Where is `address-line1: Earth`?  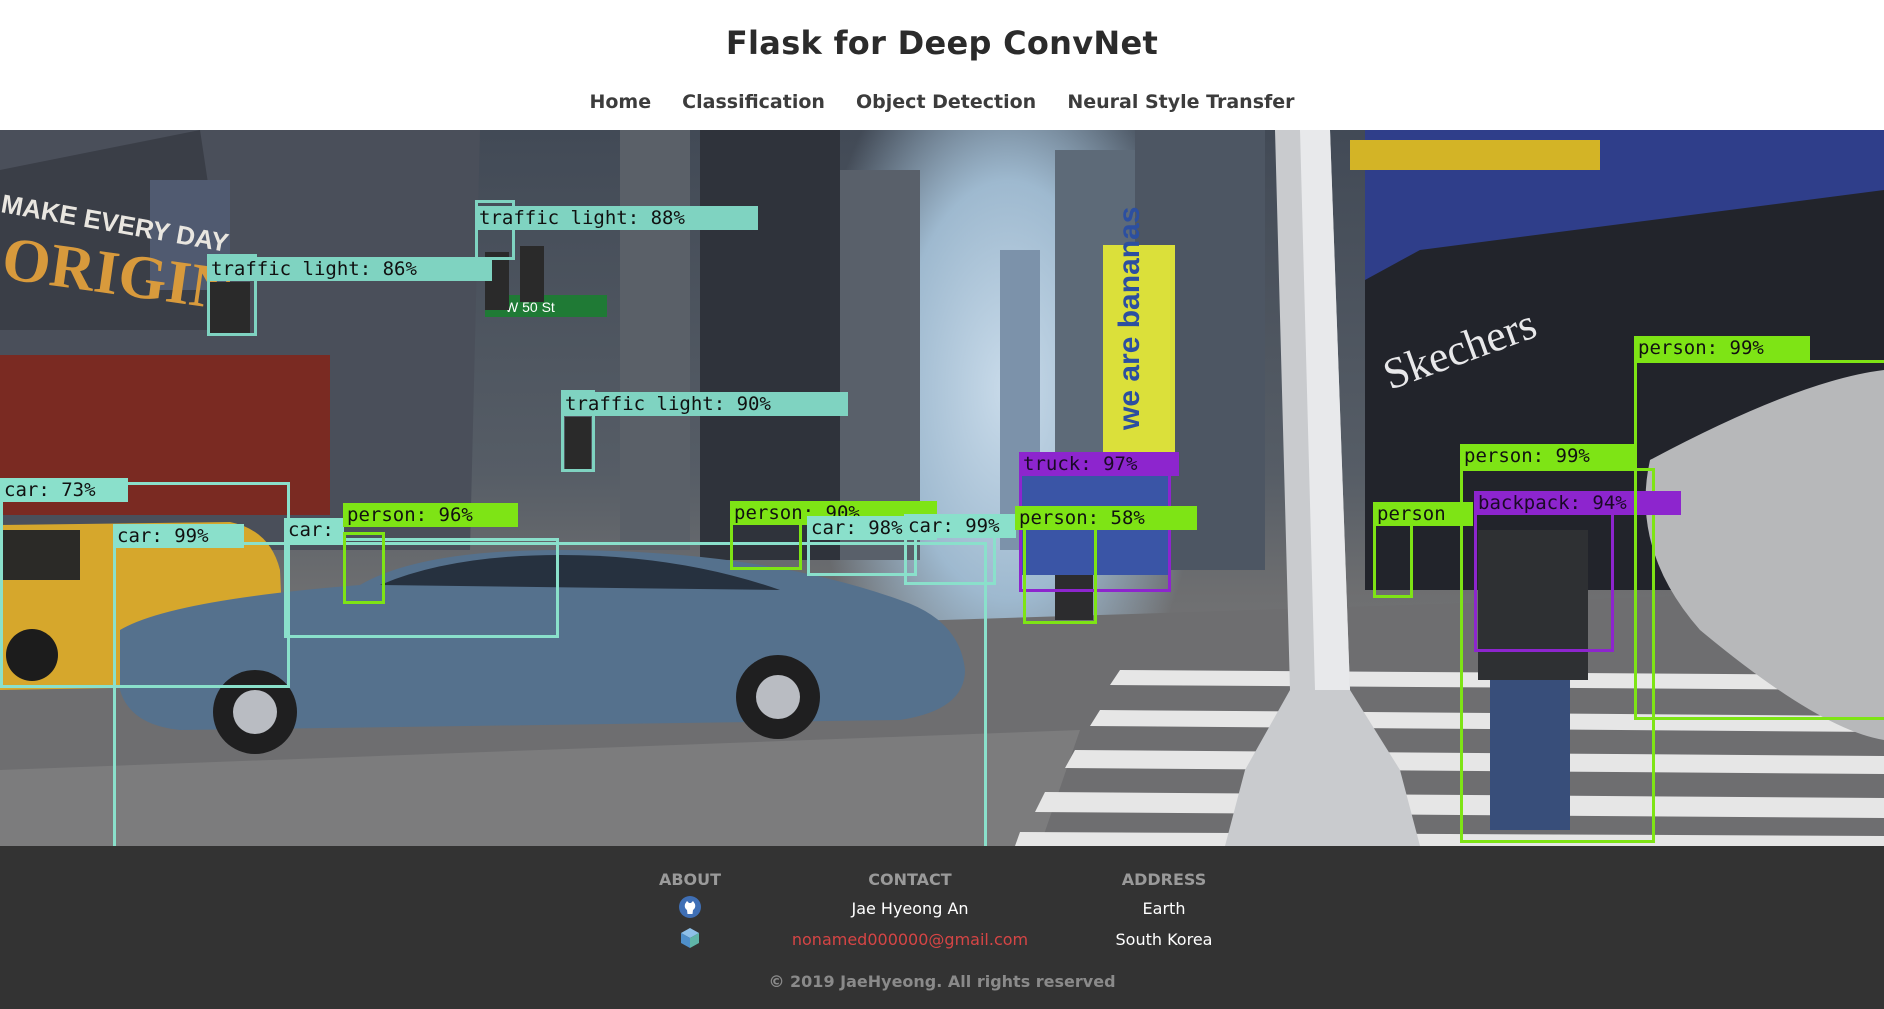 address-line1: Earth is located at coordinates (1164, 908).